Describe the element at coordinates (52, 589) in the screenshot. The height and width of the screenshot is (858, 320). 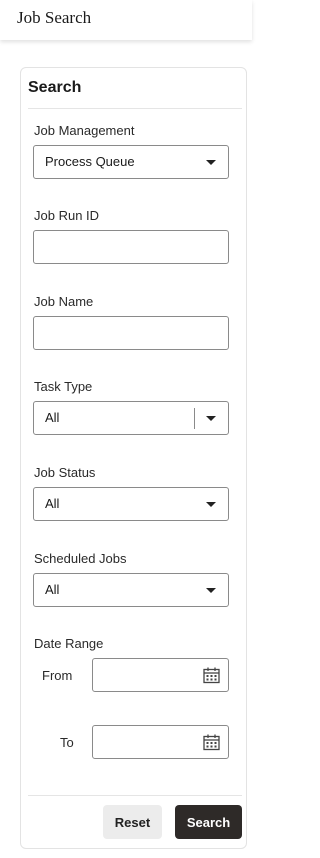
I see `scheduled-jobs-value: All` at that location.